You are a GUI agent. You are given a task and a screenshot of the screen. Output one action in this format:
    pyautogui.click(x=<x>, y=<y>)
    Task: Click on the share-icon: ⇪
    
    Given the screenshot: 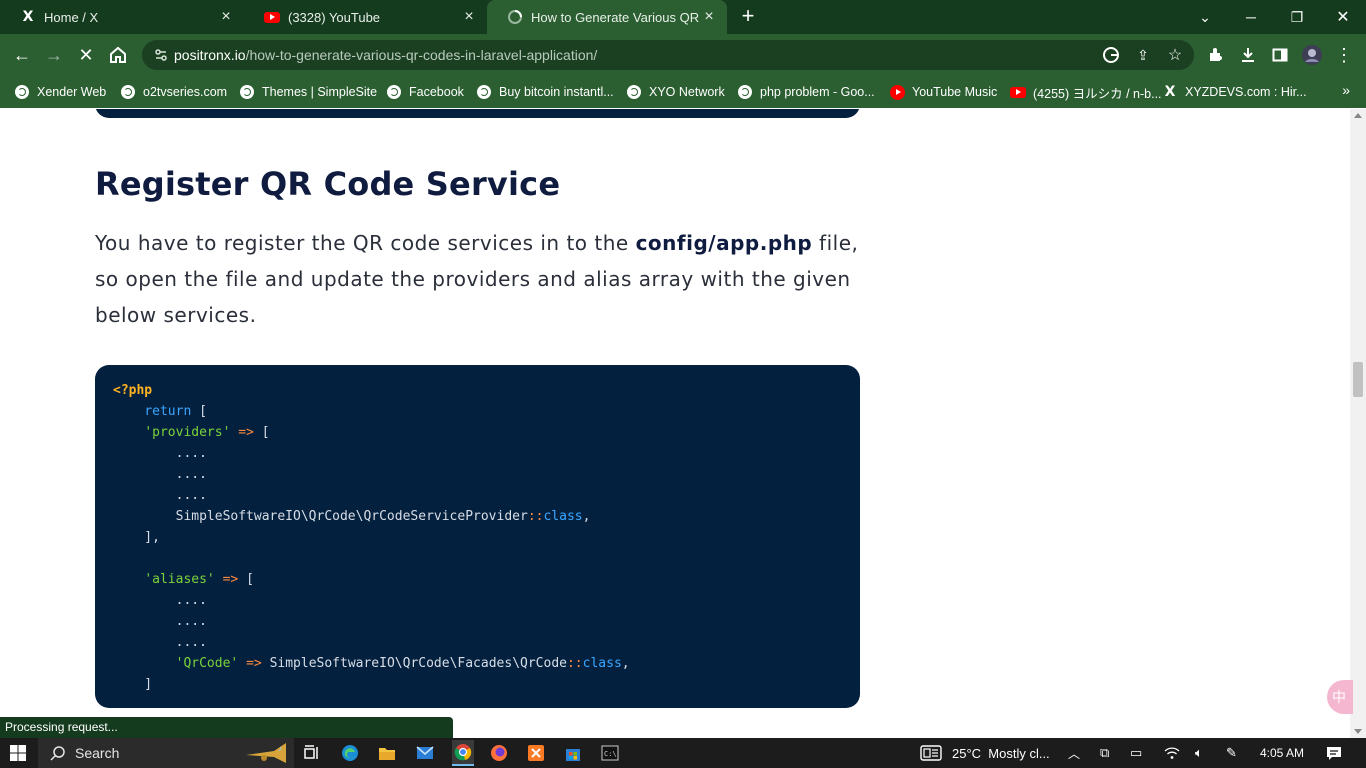 What is the action you would take?
    pyautogui.click(x=1143, y=55)
    